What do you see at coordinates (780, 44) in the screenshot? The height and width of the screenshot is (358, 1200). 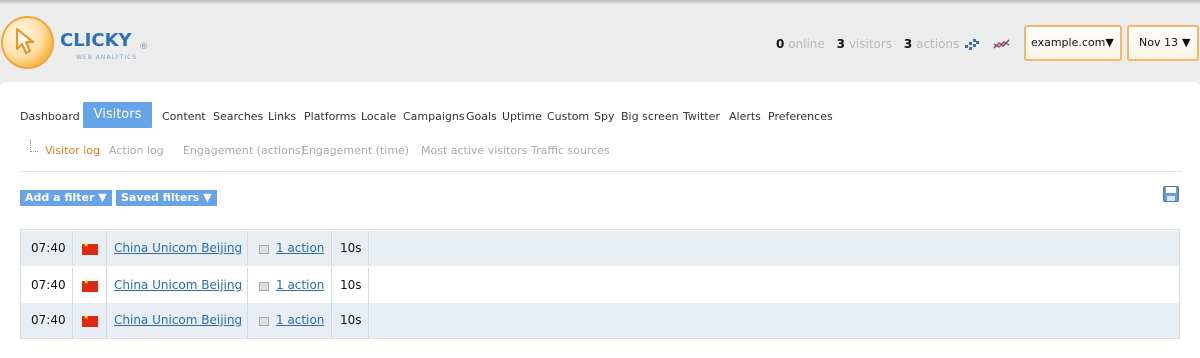 I see `online-count: 0` at bounding box center [780, 44].